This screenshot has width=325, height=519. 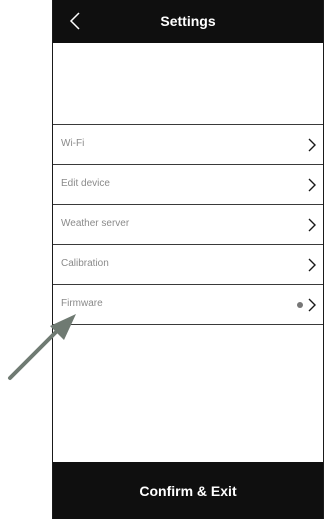 I want to click on menu-item-wifi: Wi-Fi, so click(x=188, y=145).